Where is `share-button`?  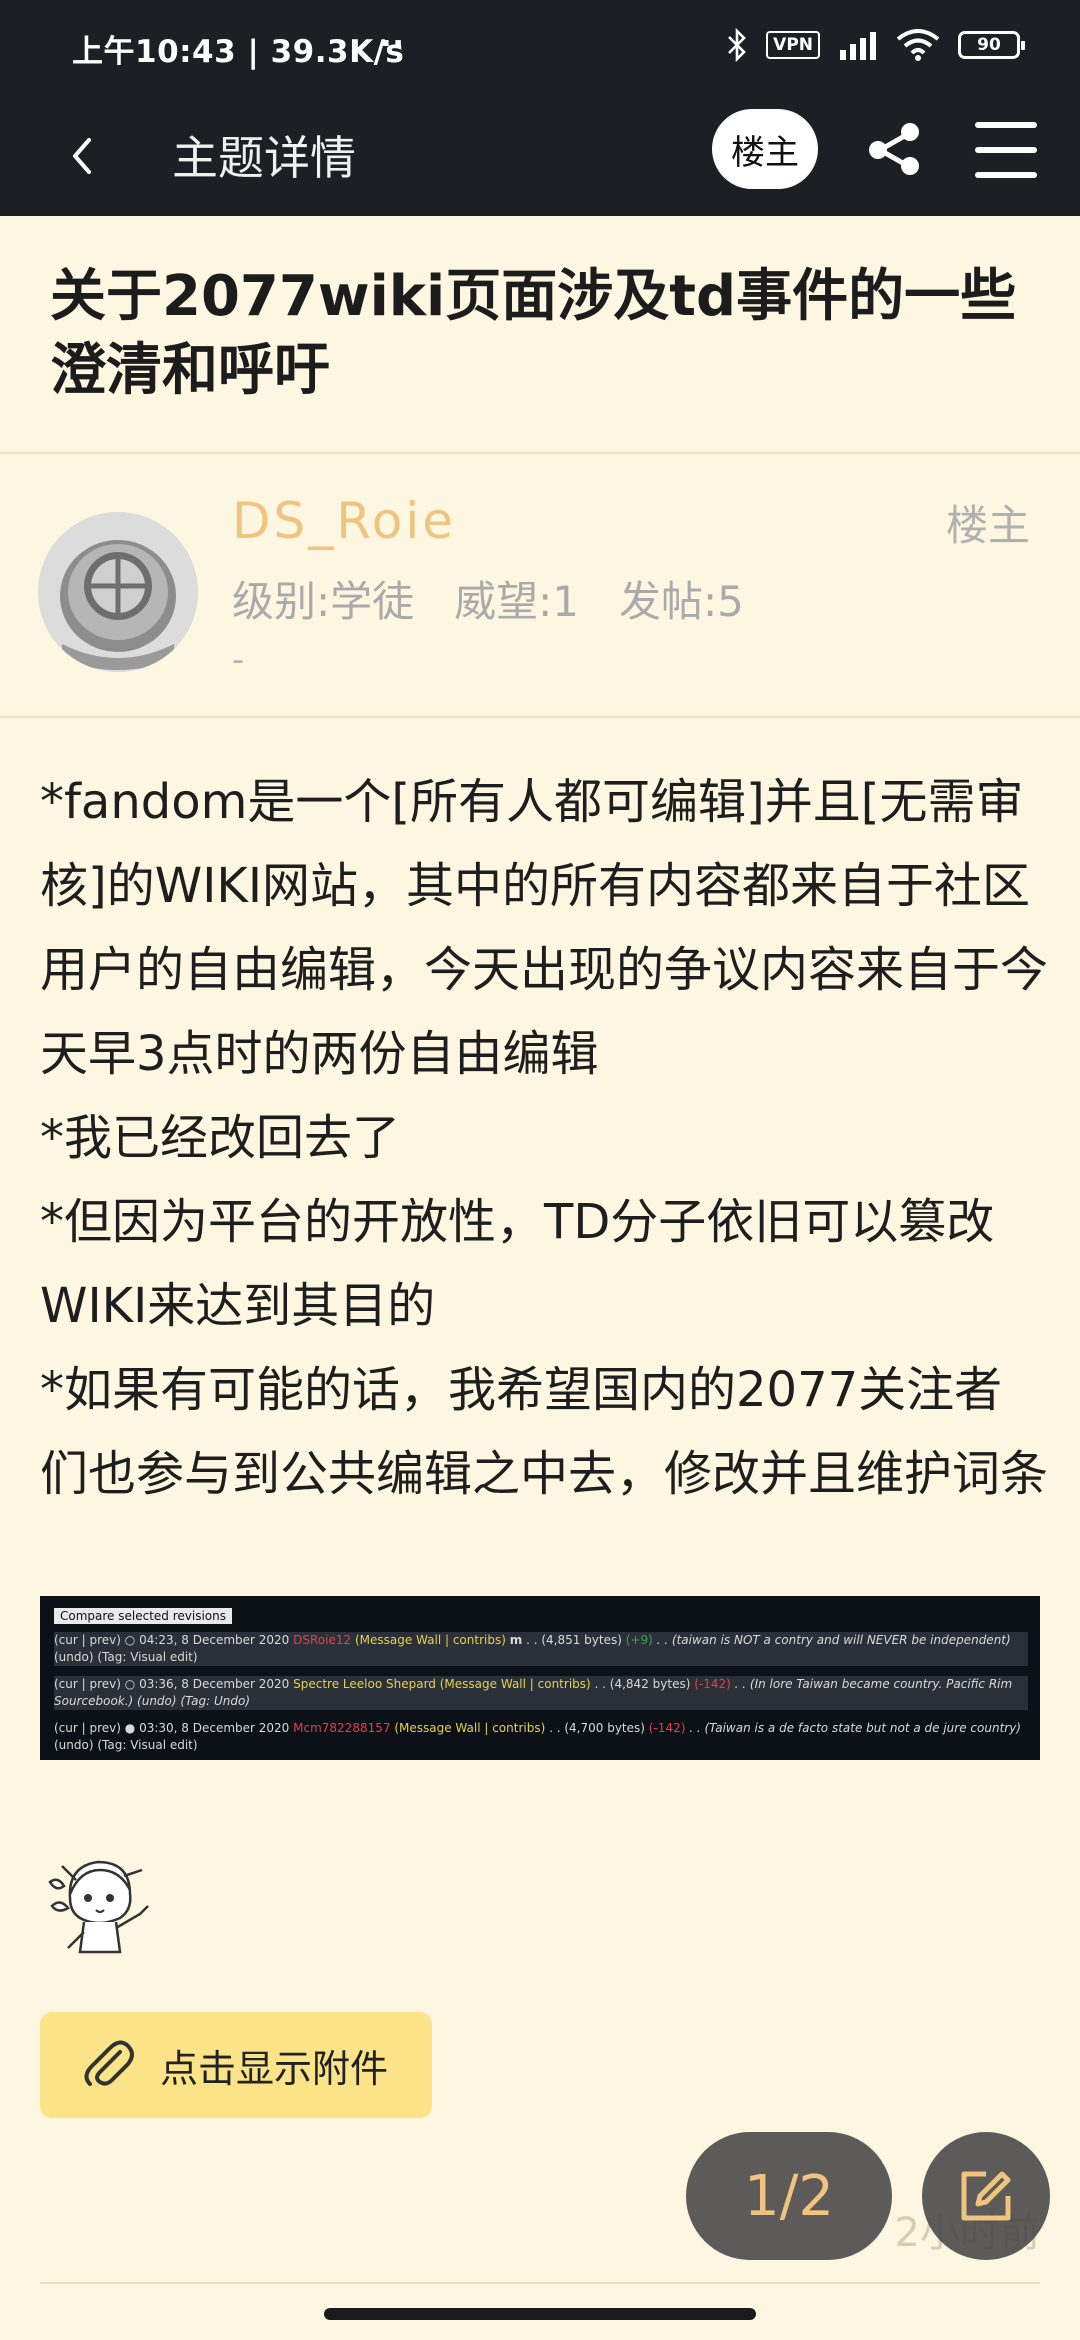 share-button is located at coordinates (894, 148).